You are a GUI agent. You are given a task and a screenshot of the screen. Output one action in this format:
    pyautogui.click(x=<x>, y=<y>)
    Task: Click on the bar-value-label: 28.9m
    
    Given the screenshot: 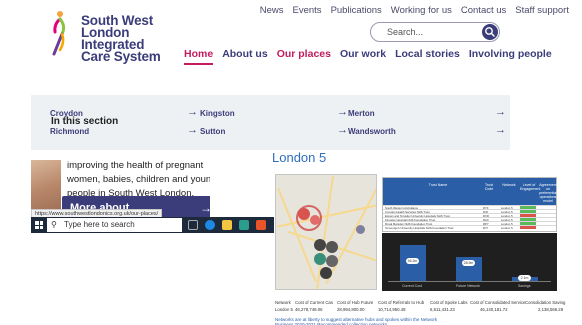 What is the action you would take?
    pyautogui.click(x=468, y=263)
    